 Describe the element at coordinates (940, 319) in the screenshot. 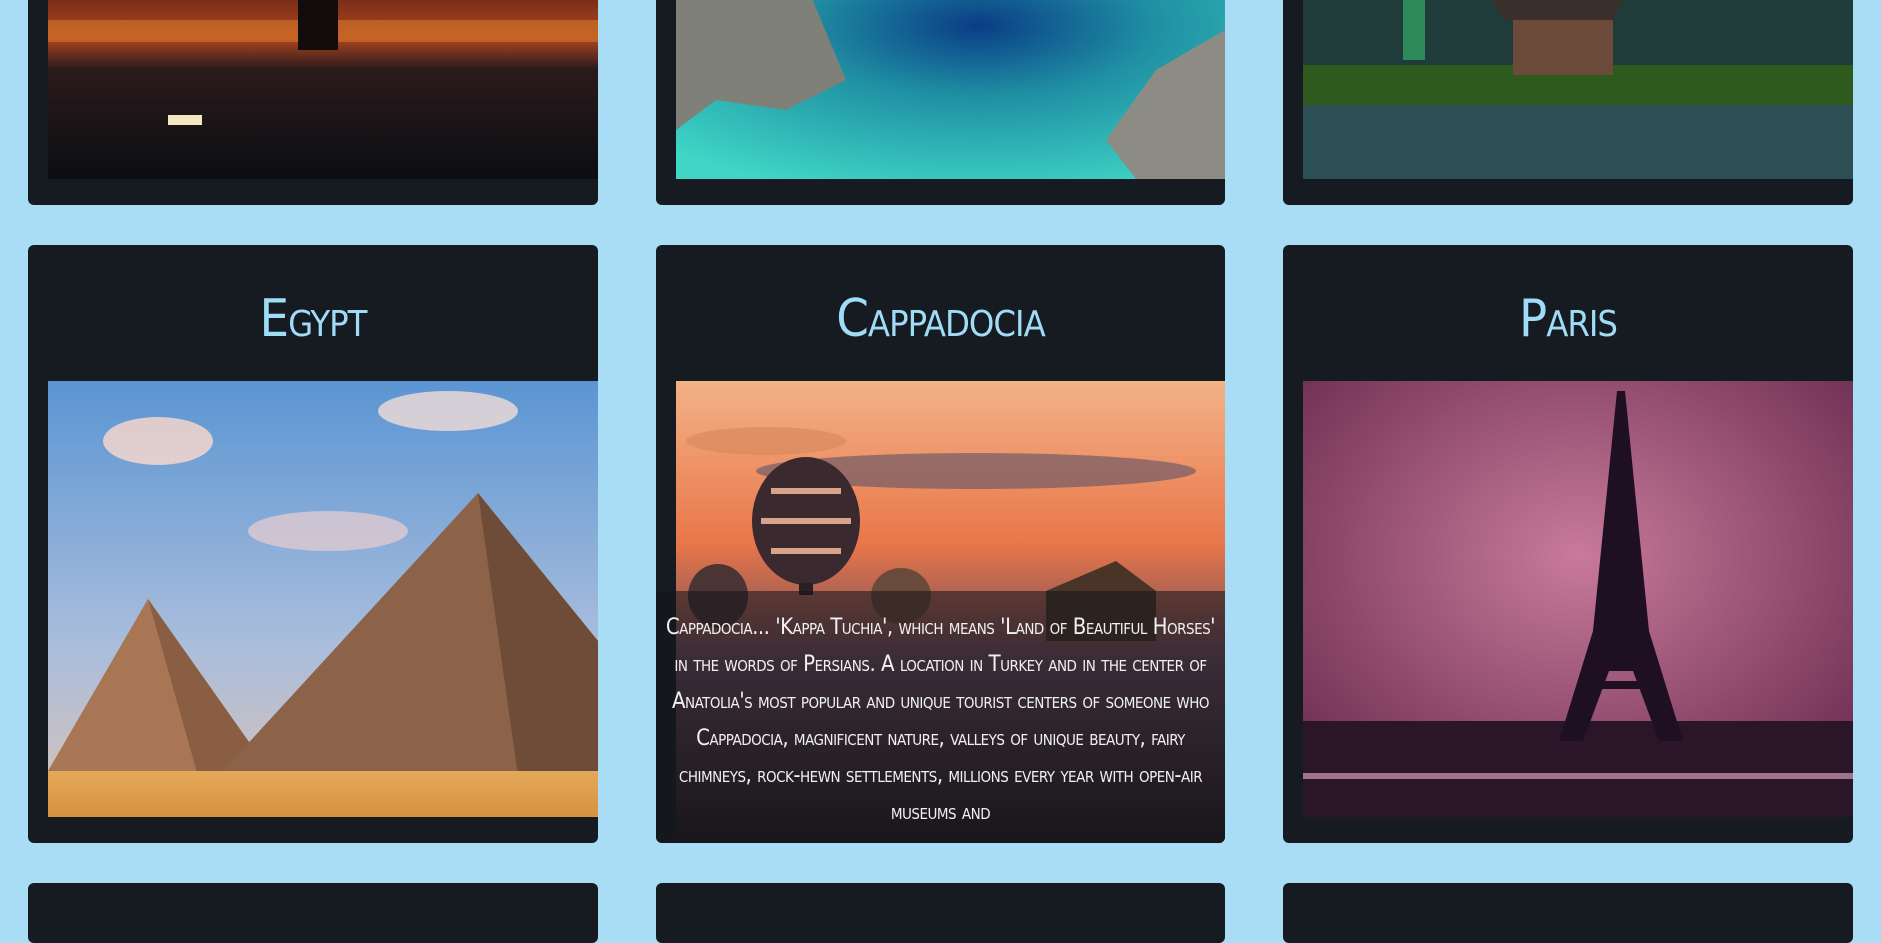

I see `card-title: Cappadocia` at that location.